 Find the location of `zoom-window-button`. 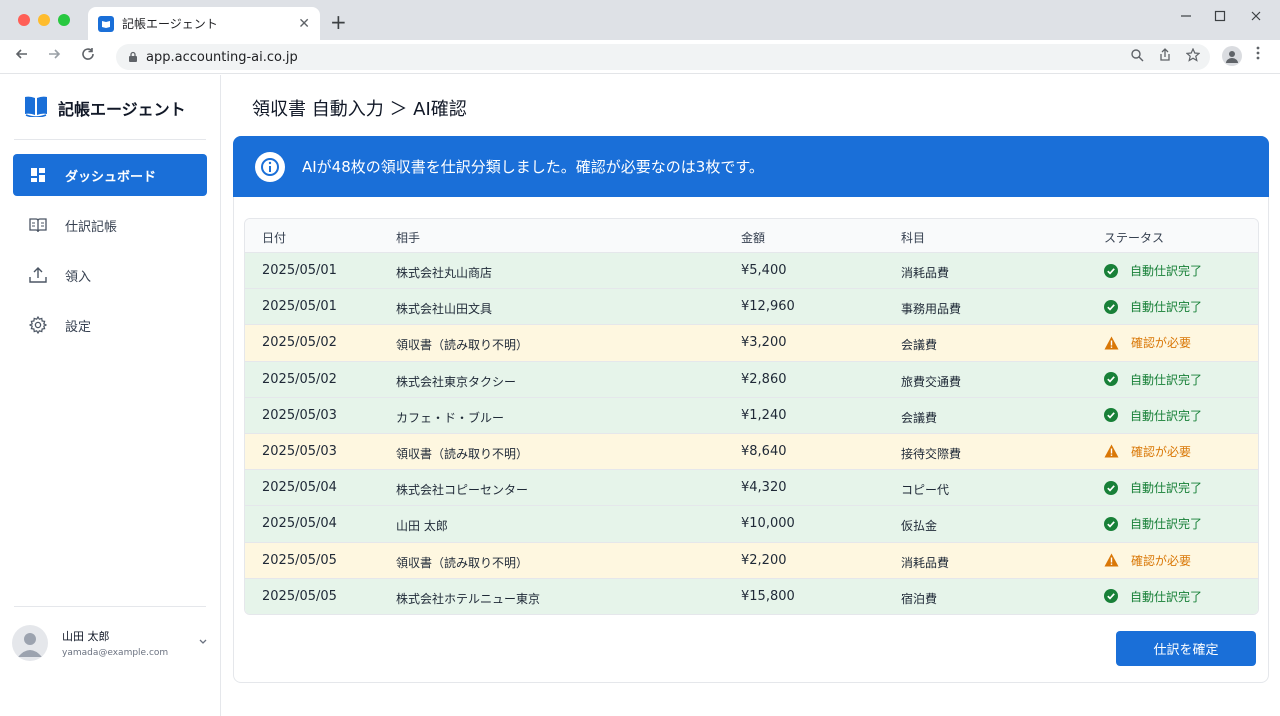

zoom-window-button is located at coordinates (64, 20).